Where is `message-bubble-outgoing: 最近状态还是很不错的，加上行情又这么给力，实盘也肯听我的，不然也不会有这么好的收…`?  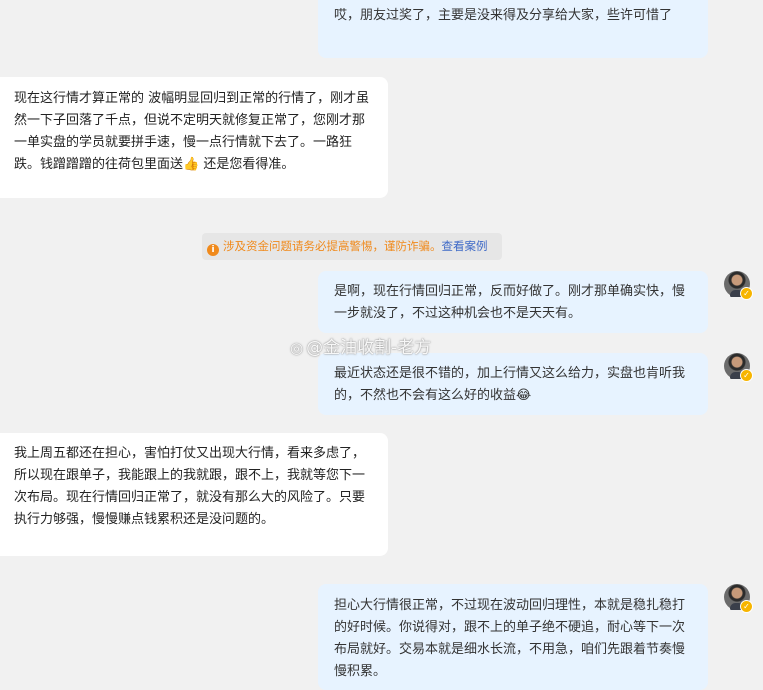 message-bubble-outgoing: 最近状态还是很不错的，加上行情又这么给力，实盘也肯听我的，不然也不会有这么好的收… is located at coordinates (513, 384).